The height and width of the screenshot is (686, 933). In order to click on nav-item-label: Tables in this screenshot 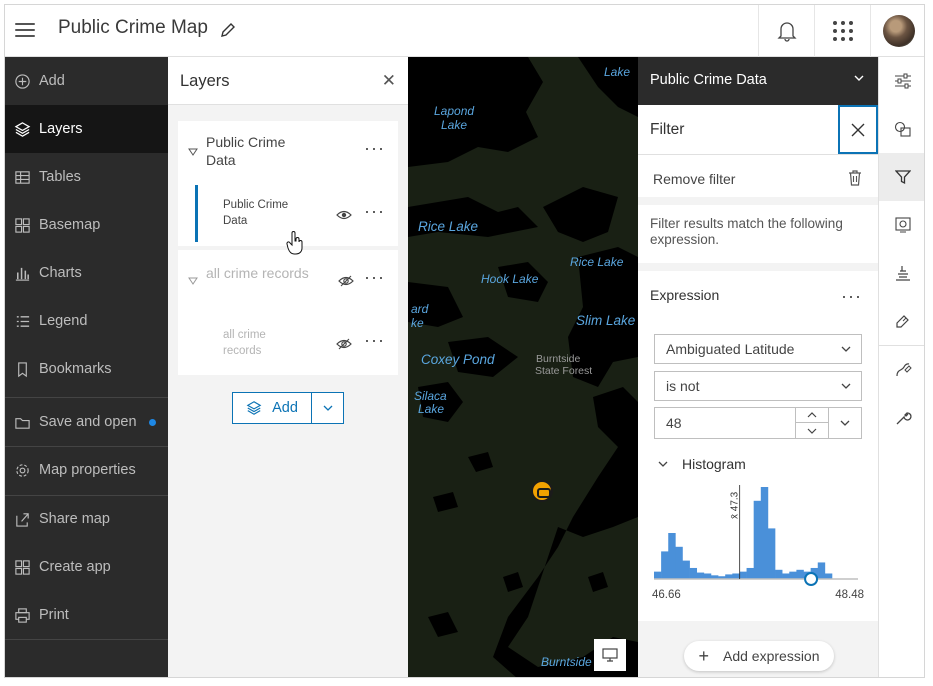, I will do `click(60, 177)`.